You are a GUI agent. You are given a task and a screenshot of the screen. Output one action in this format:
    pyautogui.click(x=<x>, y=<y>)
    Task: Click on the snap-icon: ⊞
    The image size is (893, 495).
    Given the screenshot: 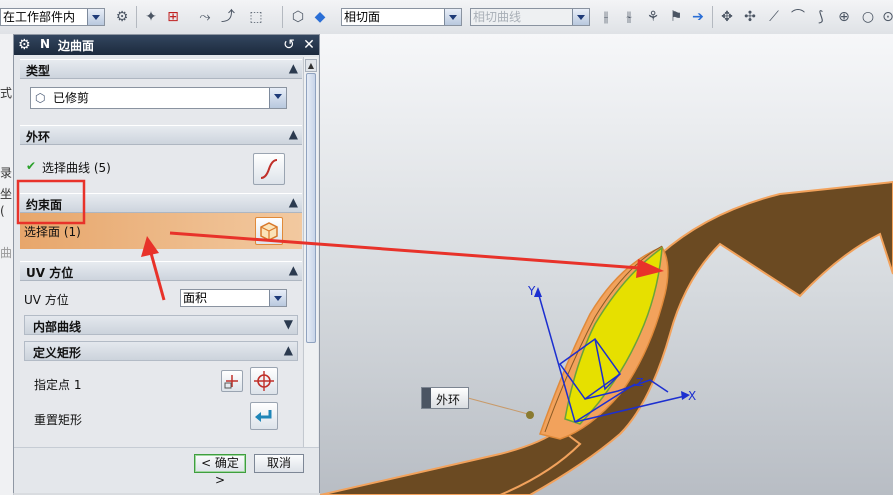 What is the action you would take?
    pyautogui.click(x=173, y=17)
    